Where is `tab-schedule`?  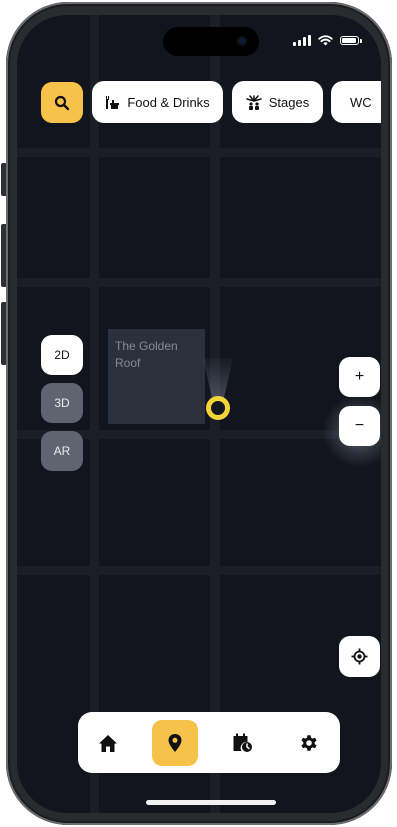 tab-schedule is located at coordinates (242, 743).